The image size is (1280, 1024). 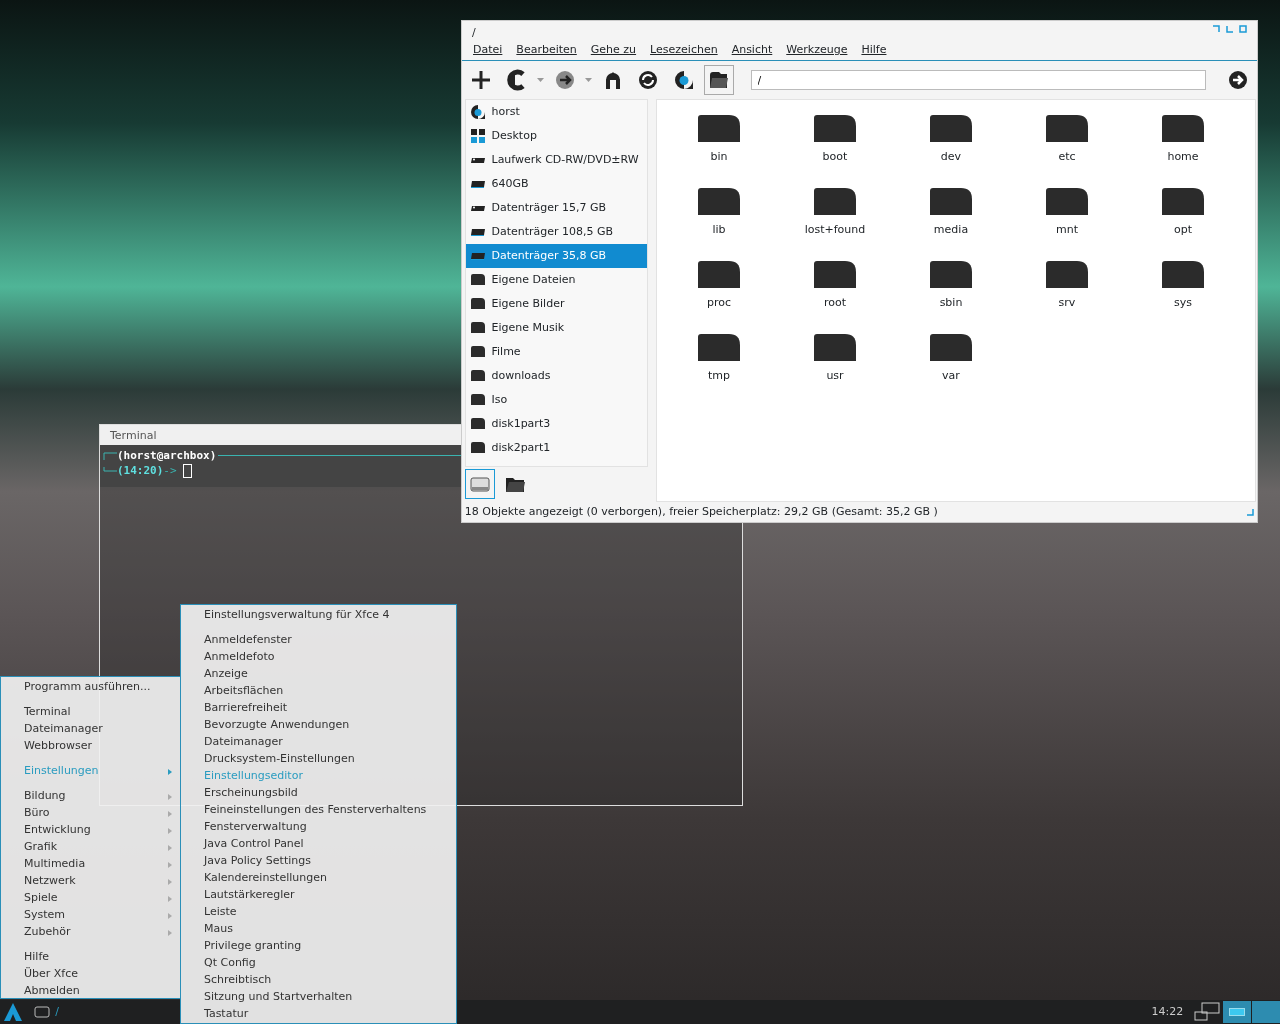 I want to click on menu-item: Anzeige, so click(x=318, y=674).